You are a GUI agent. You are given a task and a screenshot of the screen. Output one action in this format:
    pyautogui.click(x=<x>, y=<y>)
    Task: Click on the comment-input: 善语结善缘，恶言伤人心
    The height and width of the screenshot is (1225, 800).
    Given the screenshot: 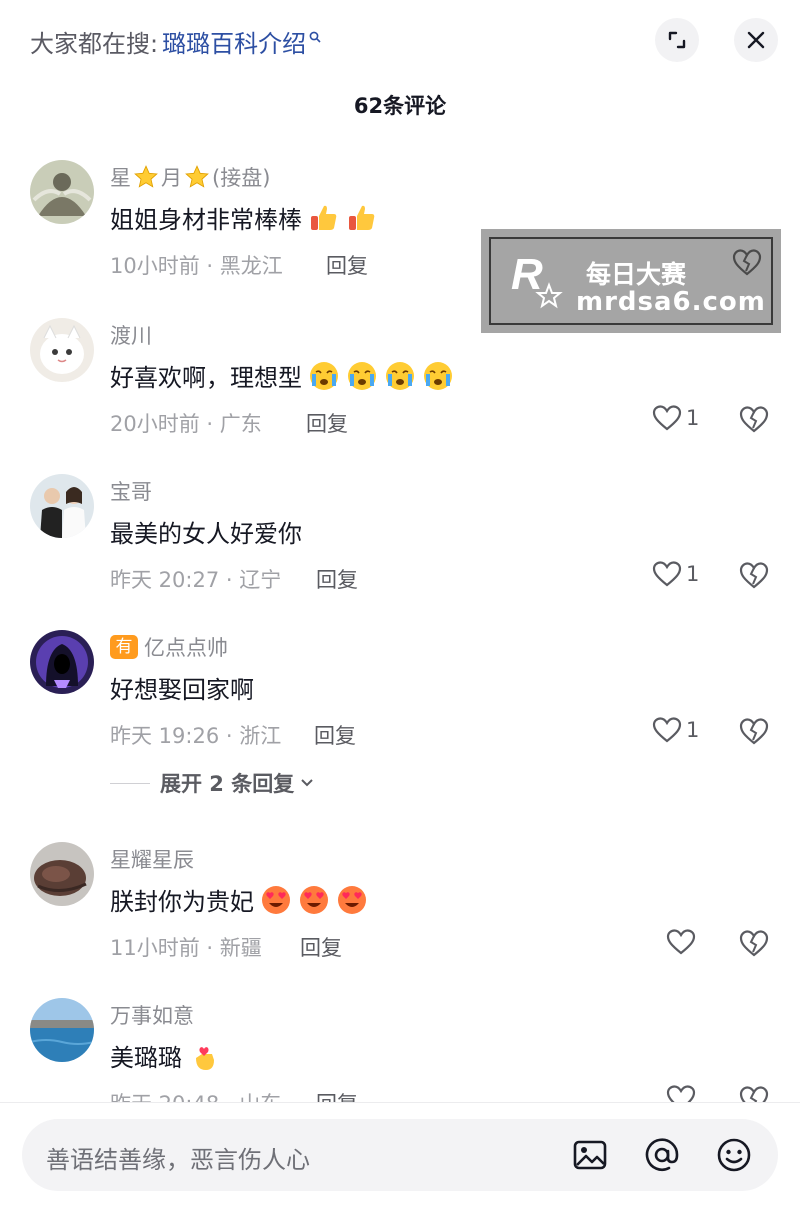 What is the action you would take?
    pyautogui.click(x=400, y=1155)
    